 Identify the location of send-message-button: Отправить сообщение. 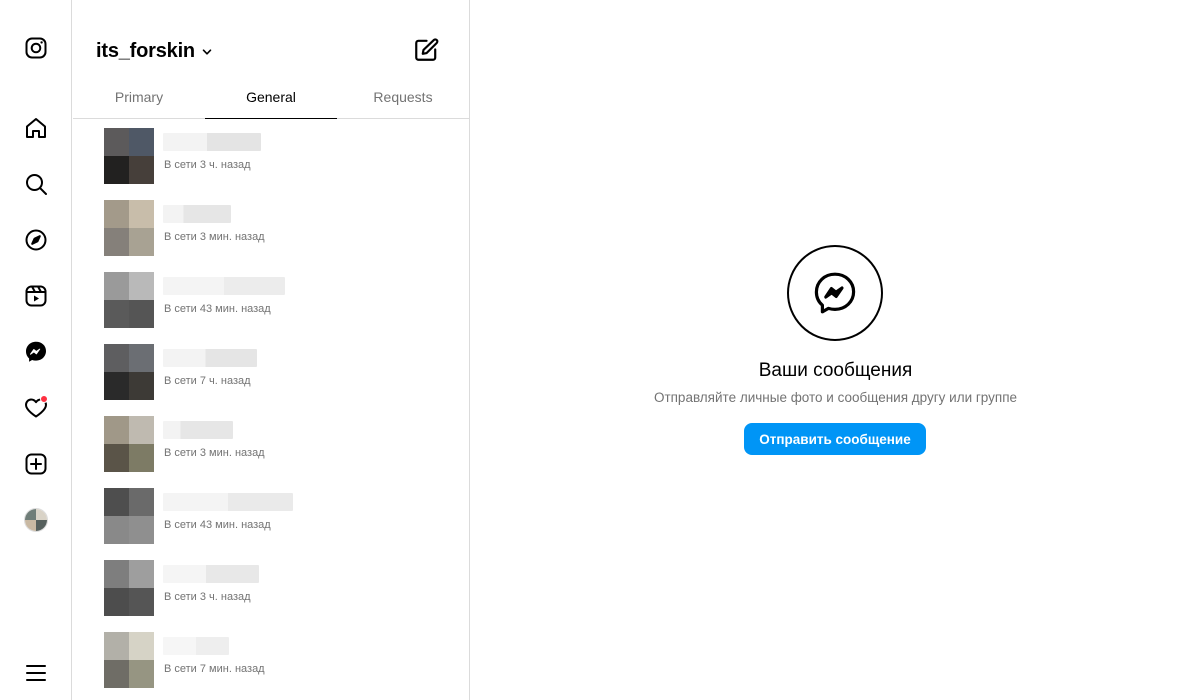
(835, 439).